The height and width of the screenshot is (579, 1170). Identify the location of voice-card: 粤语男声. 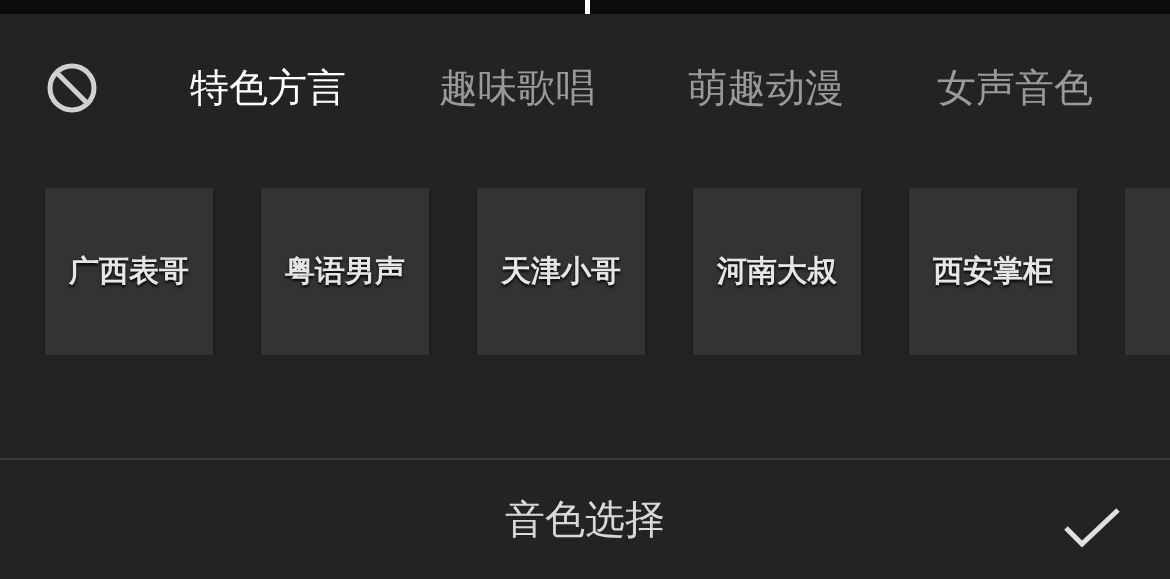
(345, 271).